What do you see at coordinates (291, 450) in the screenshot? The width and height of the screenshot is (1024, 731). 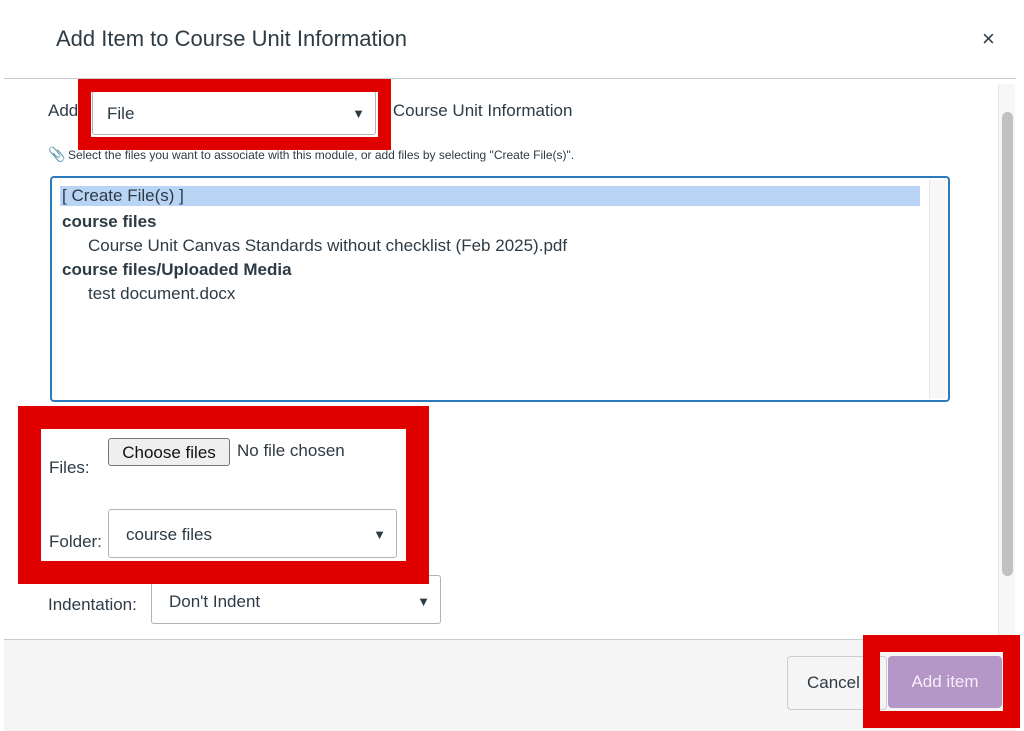 I see `file-status-text: No file chosen` at bounding box center [291, 450].